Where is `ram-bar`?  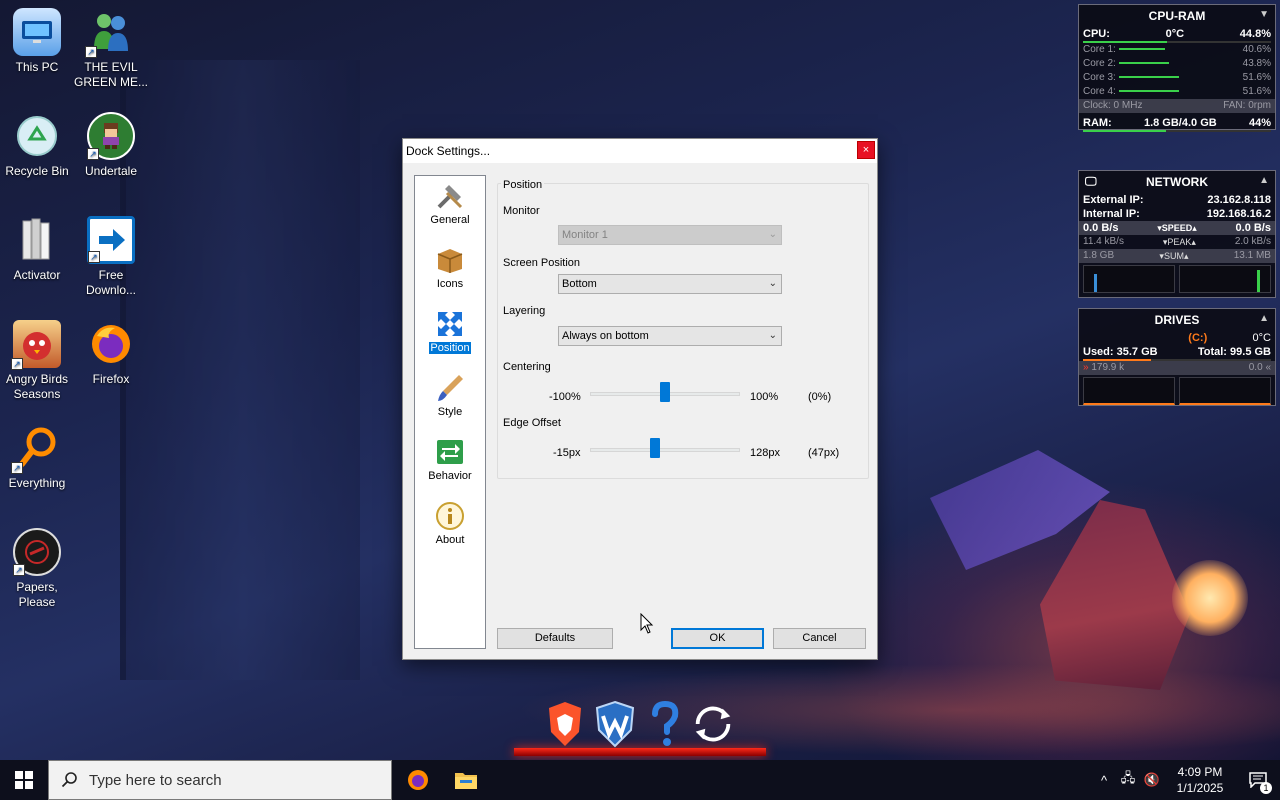
ram-bar is located at coordinates (1124, 131).